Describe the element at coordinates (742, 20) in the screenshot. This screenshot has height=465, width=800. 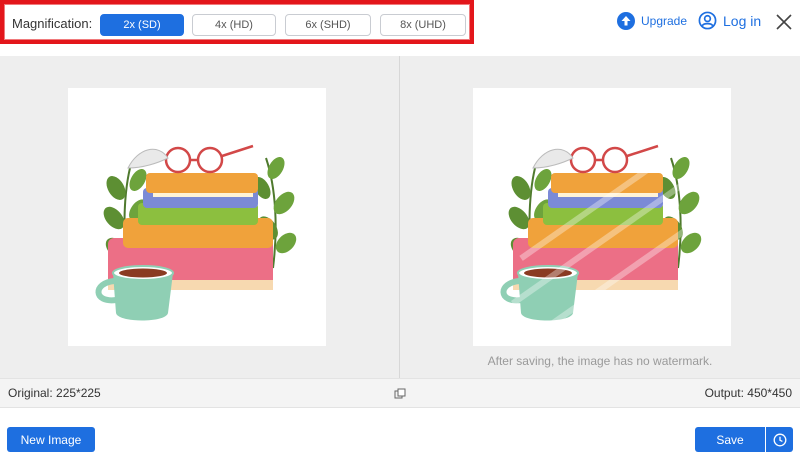
I see `login-label: Log in` at that location.